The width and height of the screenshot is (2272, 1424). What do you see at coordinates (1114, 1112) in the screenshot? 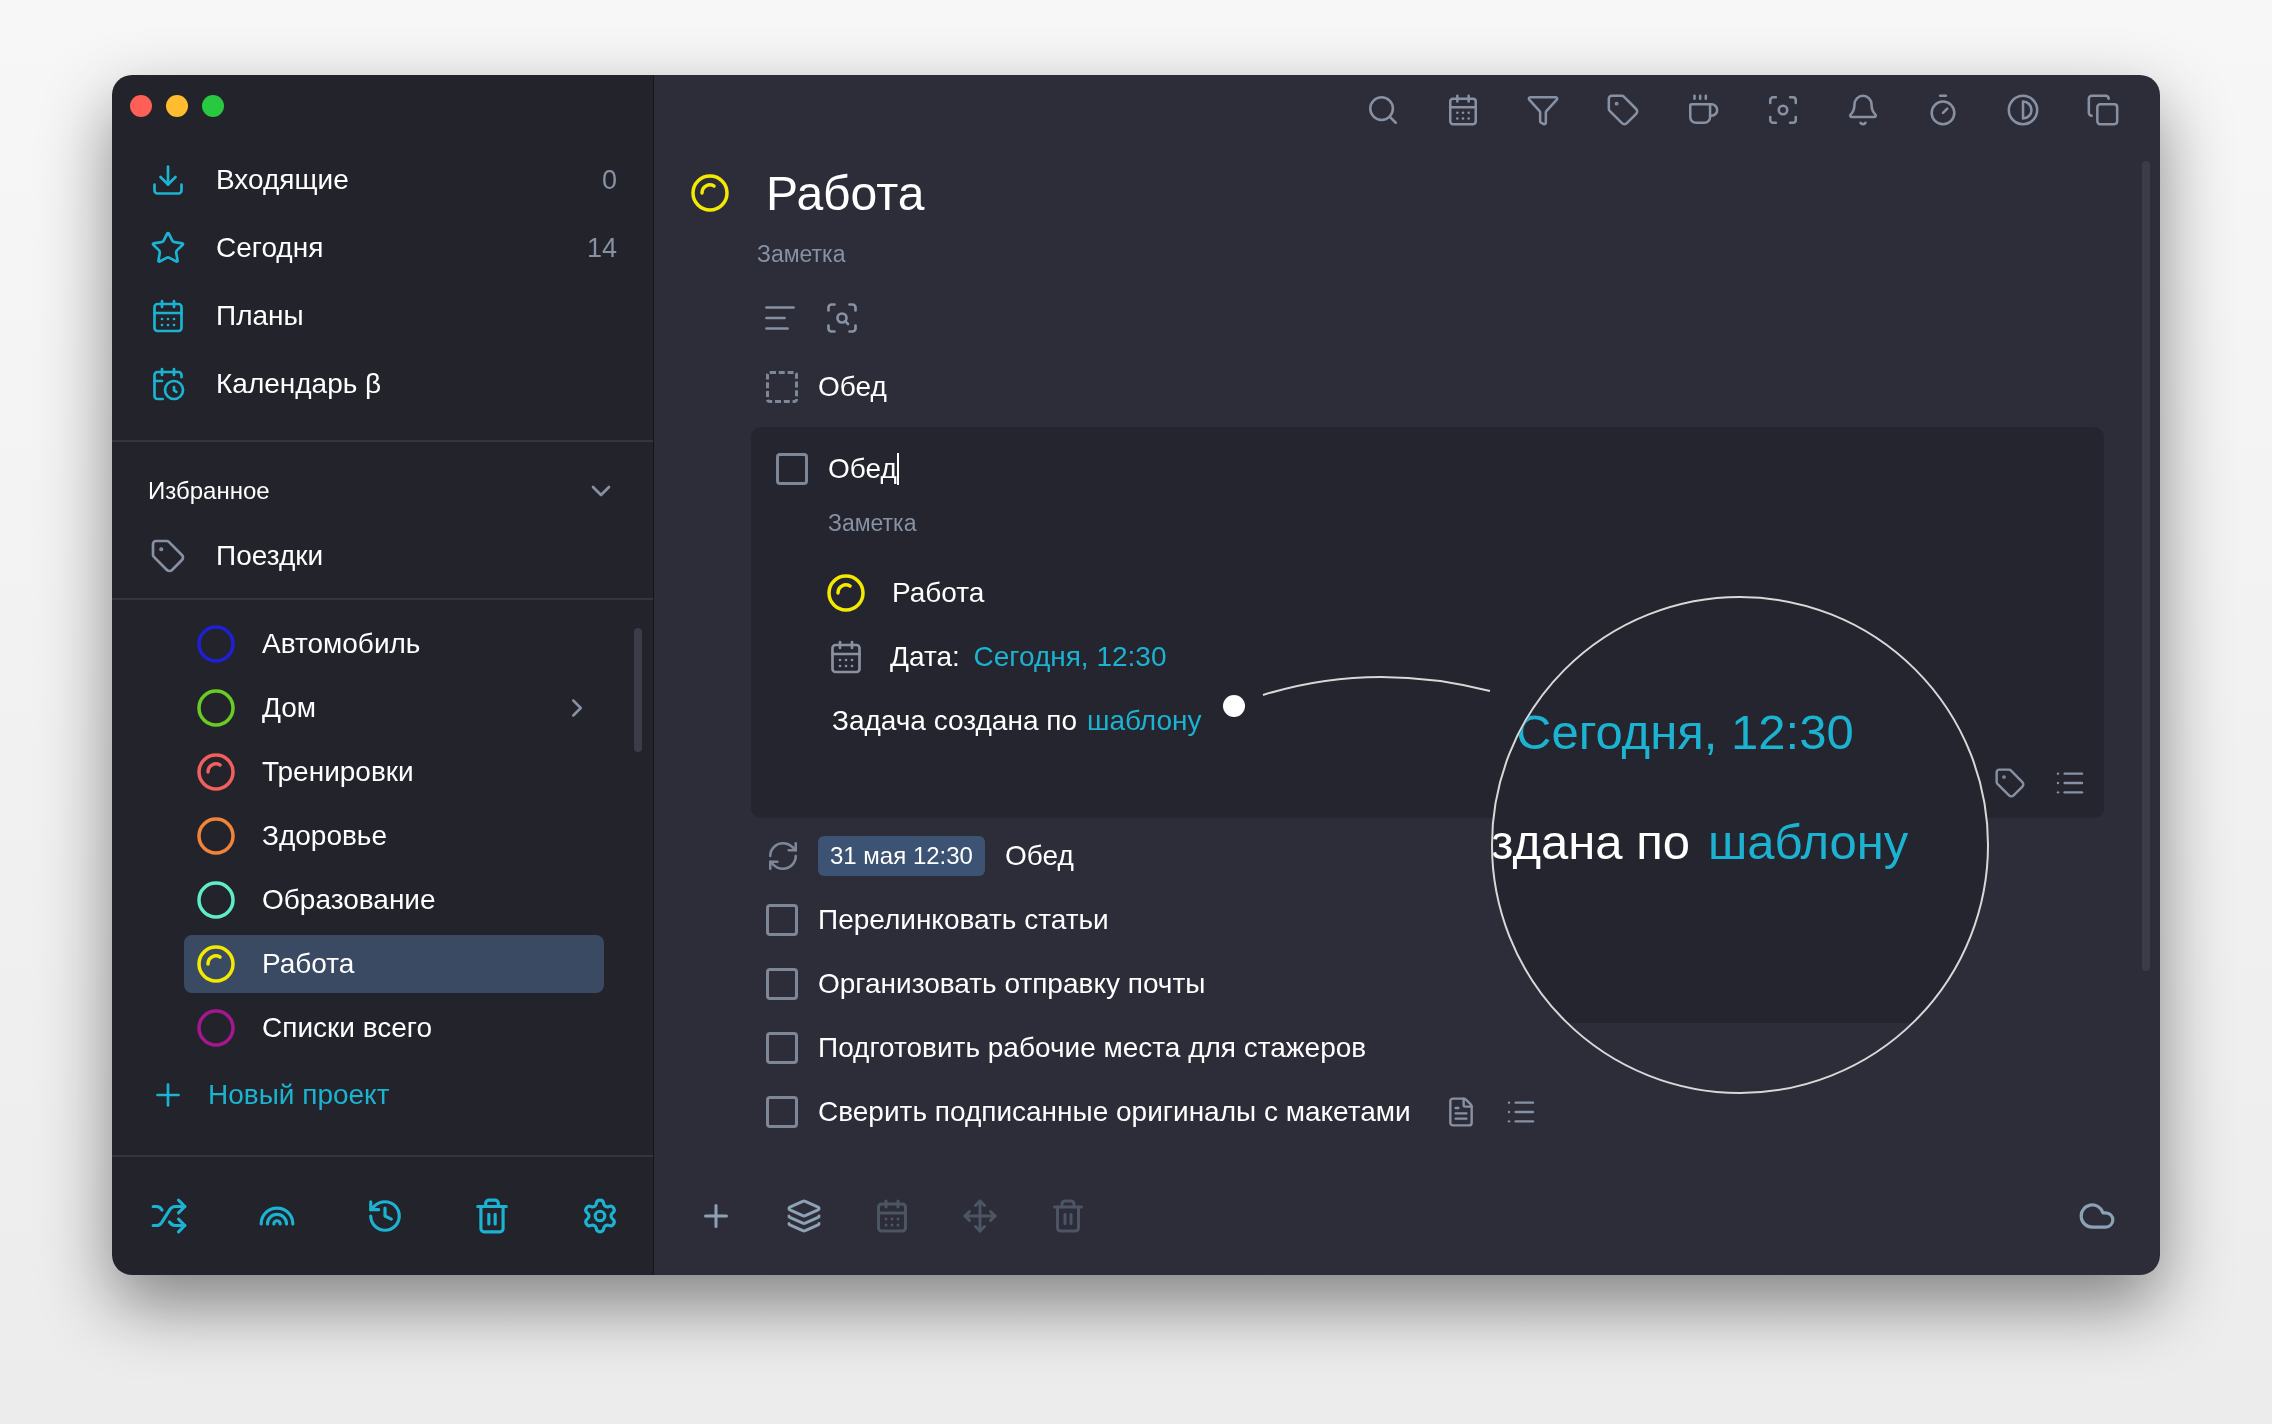
I see `task-title: Сверить подписанные оригиналы с макетами` at bounding box center [1114, 1112].